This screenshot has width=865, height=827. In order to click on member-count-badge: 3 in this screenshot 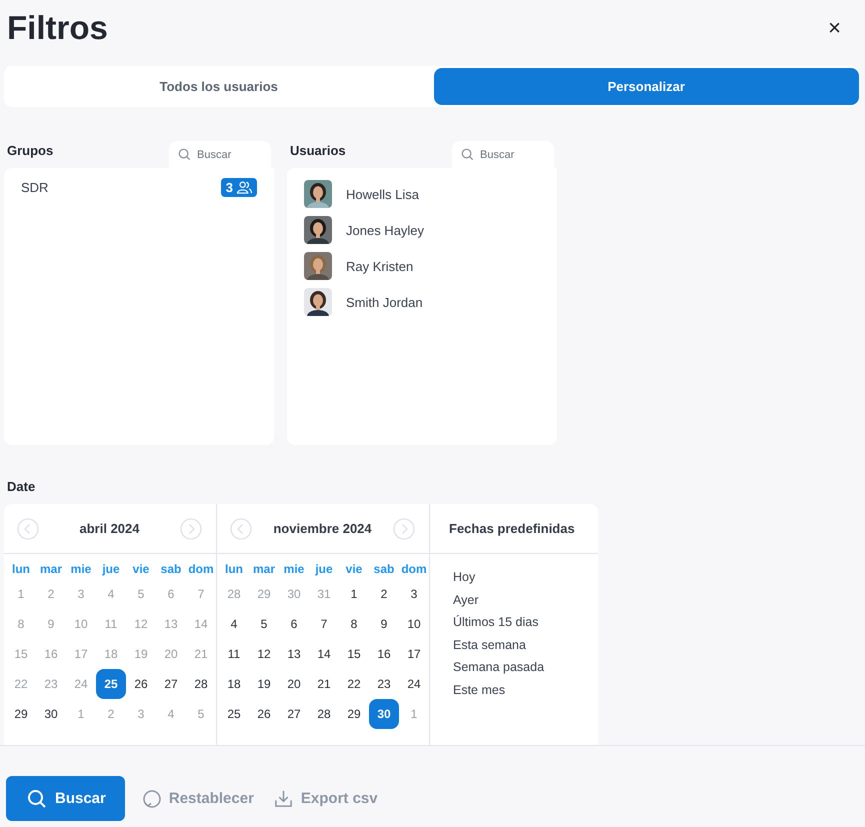, I will do `click(238, 187)`.